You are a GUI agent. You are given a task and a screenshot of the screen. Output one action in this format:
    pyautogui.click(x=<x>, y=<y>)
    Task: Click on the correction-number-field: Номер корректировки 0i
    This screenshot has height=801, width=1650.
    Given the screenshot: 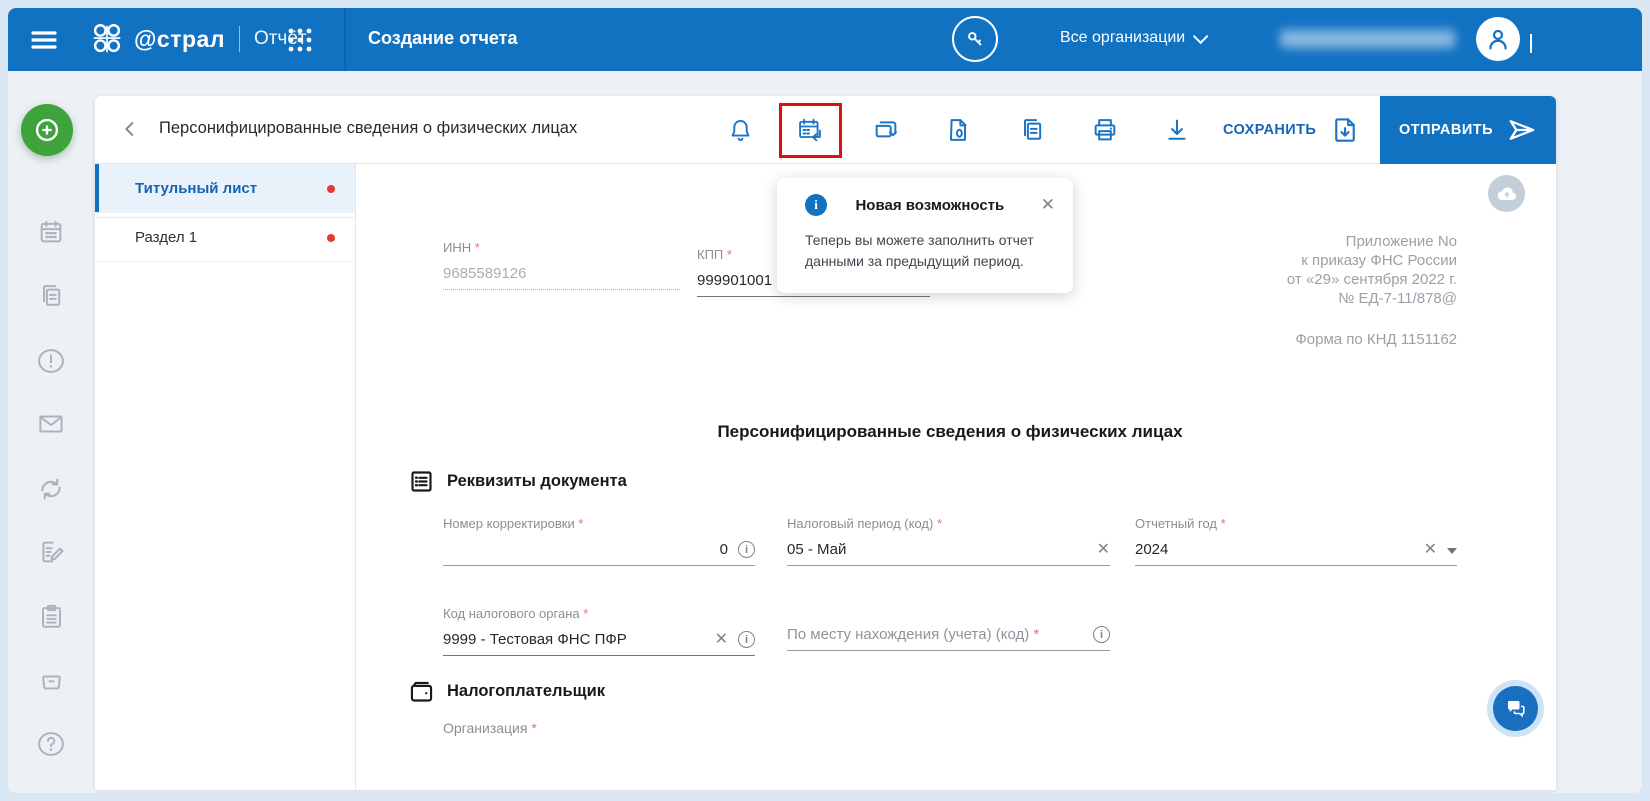 What is the action you would take?
    pyautogui.click(x=599, y=541)
    